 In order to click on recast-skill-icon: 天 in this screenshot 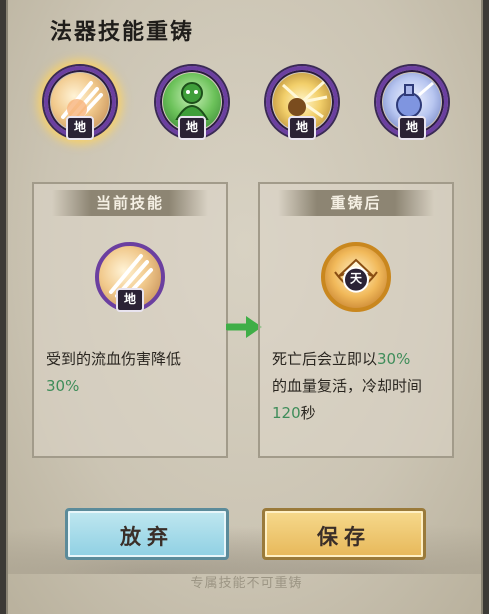, I will do `click(356, 277)`.